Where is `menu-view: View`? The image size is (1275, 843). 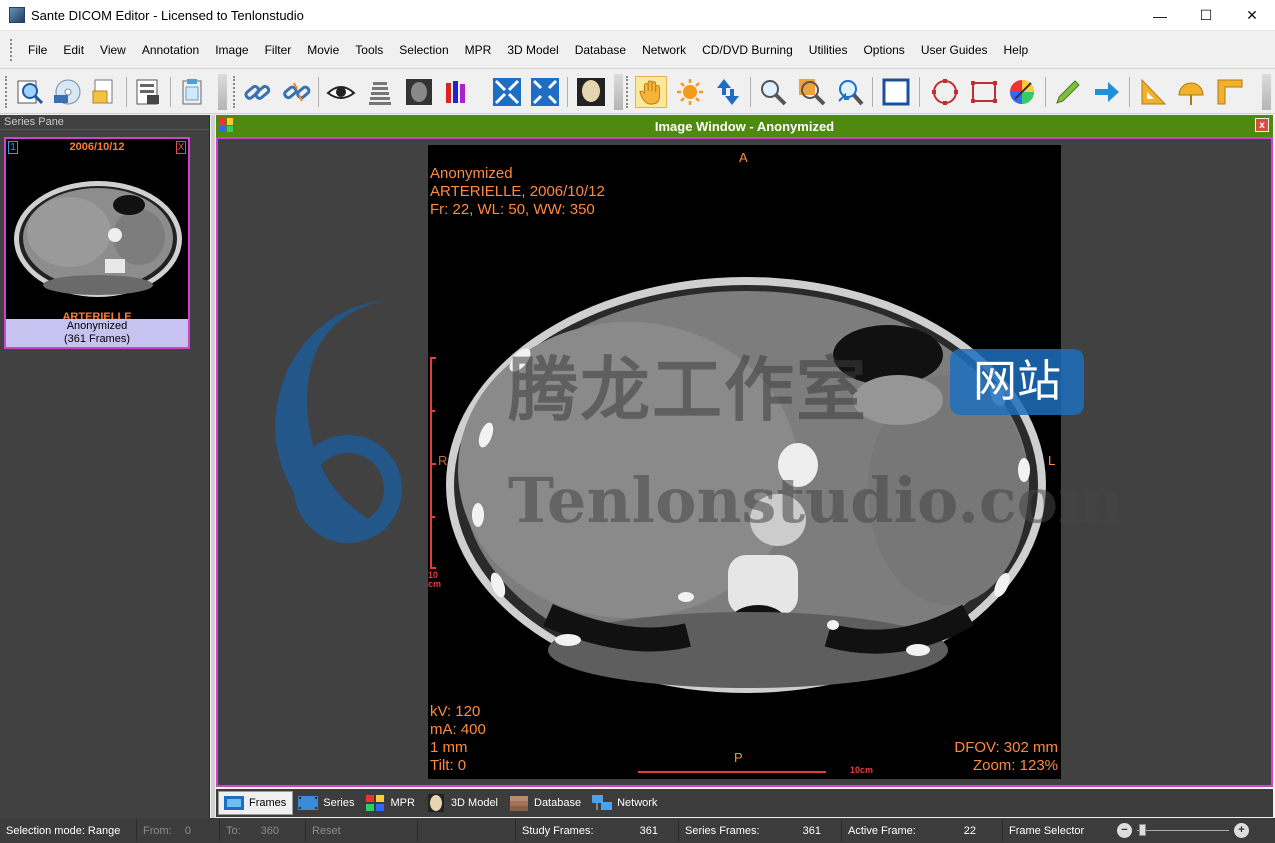 menu-view: View is located at coordinates (113, 50).